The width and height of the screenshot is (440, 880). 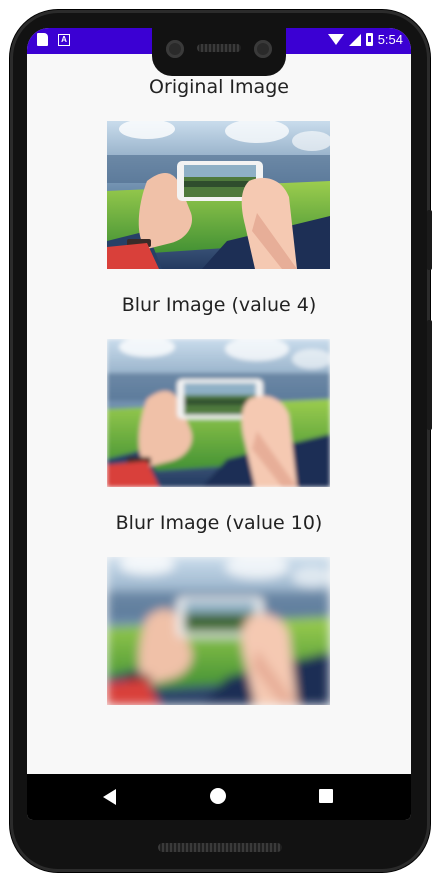 What do you see at coordinates (219, 87) in the screenshot?
I see `original-image-label: Original Image` at bounding box center [219, 87].